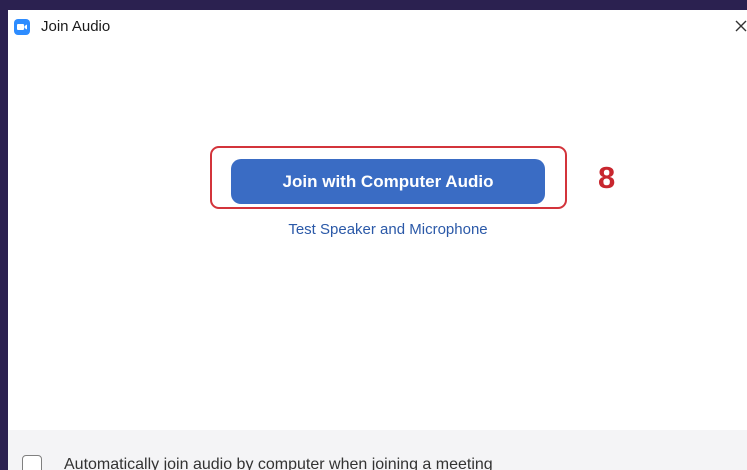 Image resolution: width=747 pixels, height=470 pixels. Describe the element at coordinates (388, 229) in the screenshot. I see `test-speaker-microphone-link: Test Speaker and Microphone` at that location.